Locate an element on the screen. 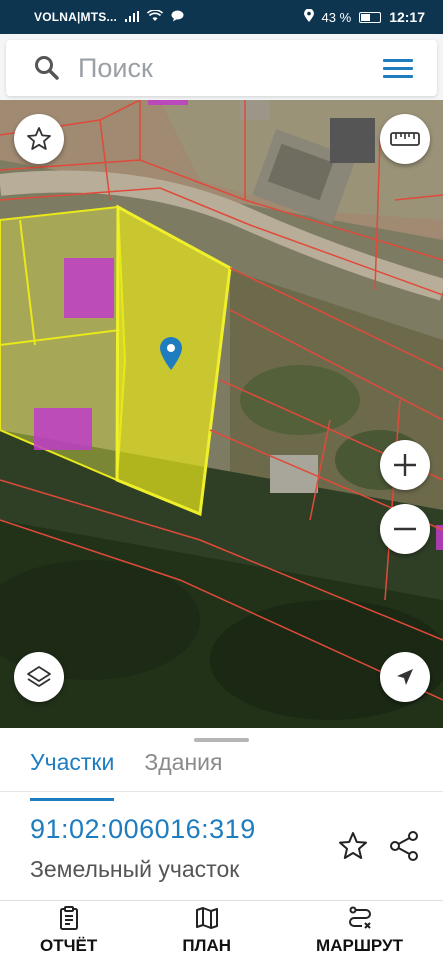  menu-icon is located at coordinates (398, 69).